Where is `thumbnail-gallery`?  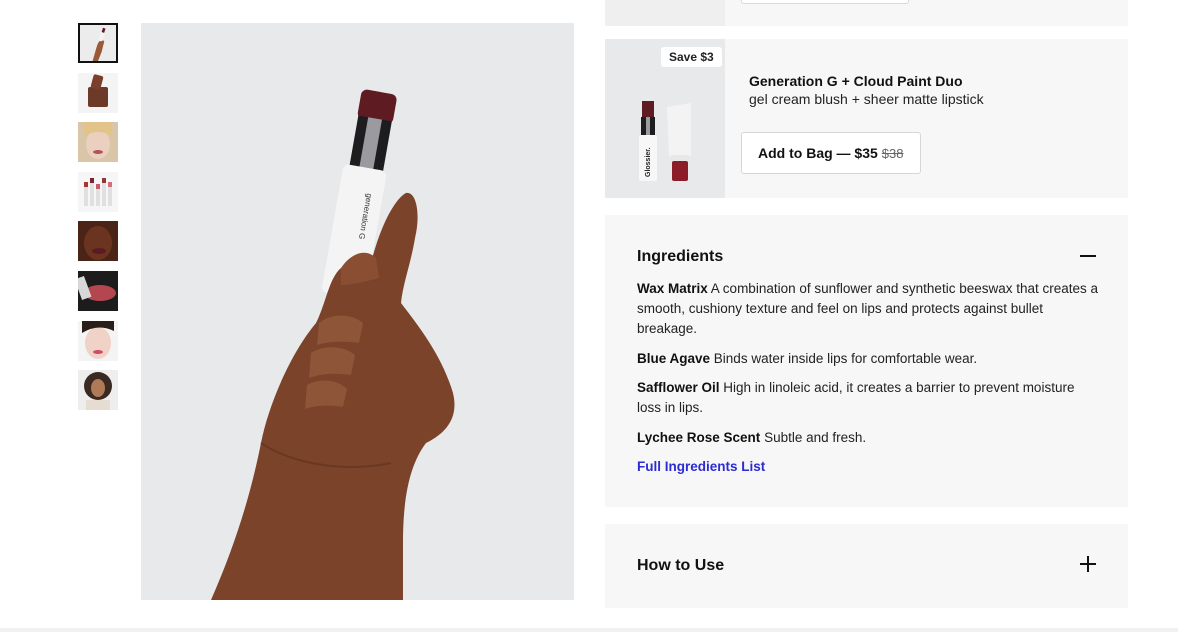
thumbnail-gallery is located at coordinates (98, 221).